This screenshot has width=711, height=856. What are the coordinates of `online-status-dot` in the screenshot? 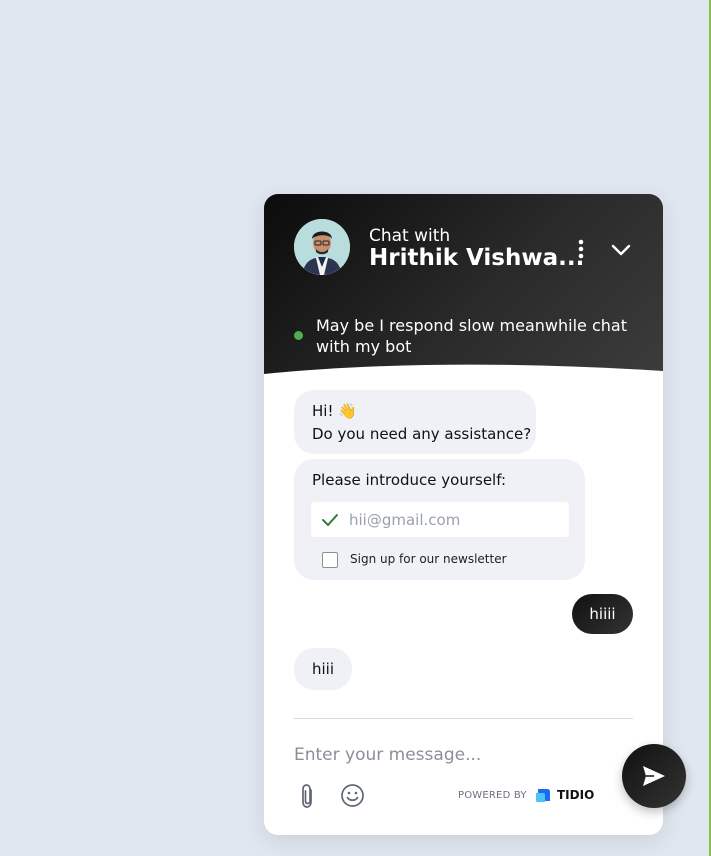 It's located at (298, 335).